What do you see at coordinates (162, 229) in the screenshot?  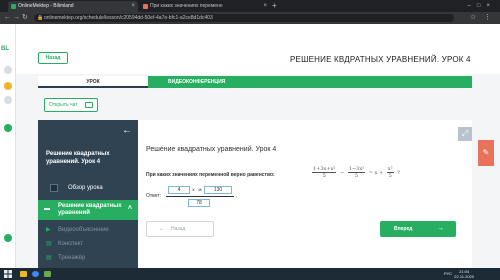 I see `arrow-left-icon: ←` at bounding box center [162, 229].